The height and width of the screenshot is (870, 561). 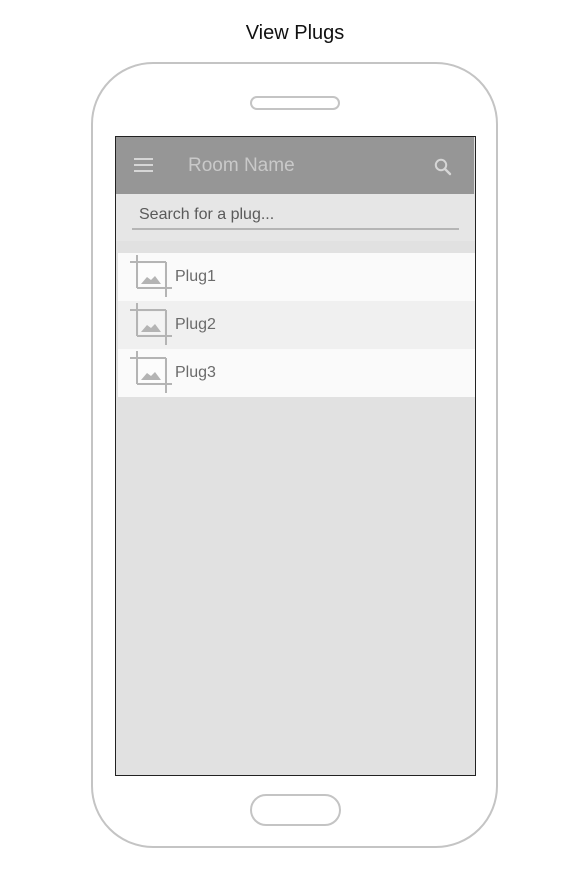 What do you see at coordinates (295, 103) in the screenshot?
I see `phone-speaker` at bounding box center [295, 103].